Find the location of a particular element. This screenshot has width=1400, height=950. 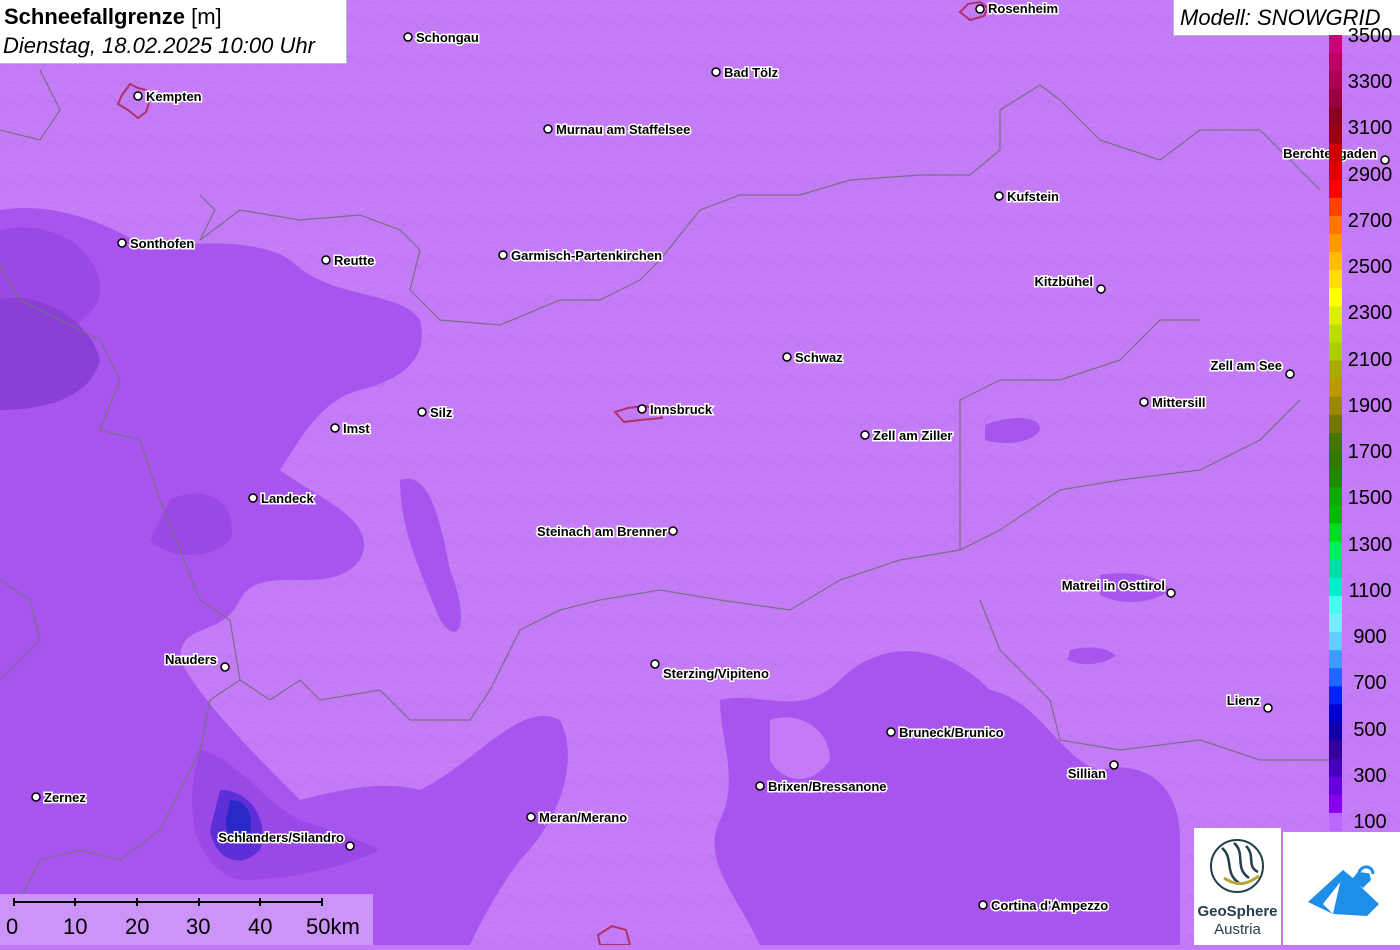

city-rosenheim: Rosenheim is located at coordinates (1017, 9).